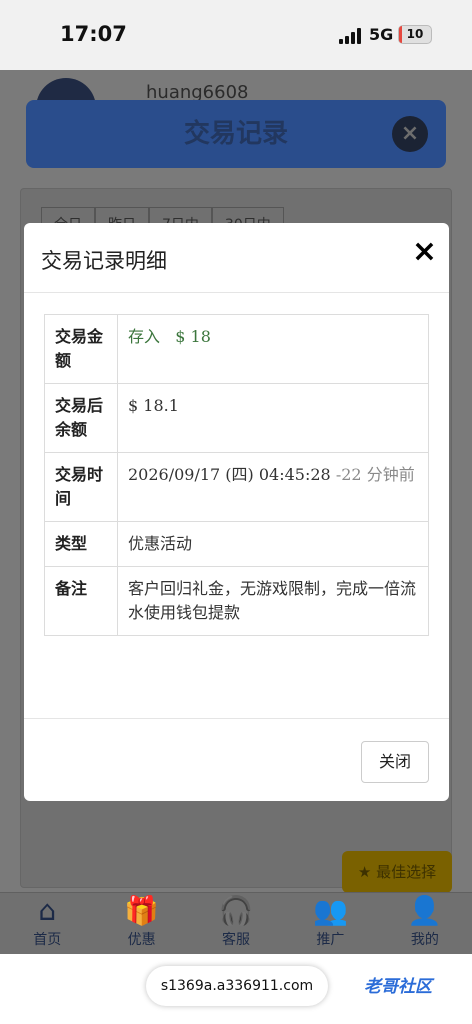 The width and height of the screenshot is (472, 1024). I want to click on modal-footer: 关闭, so click(236, 759).